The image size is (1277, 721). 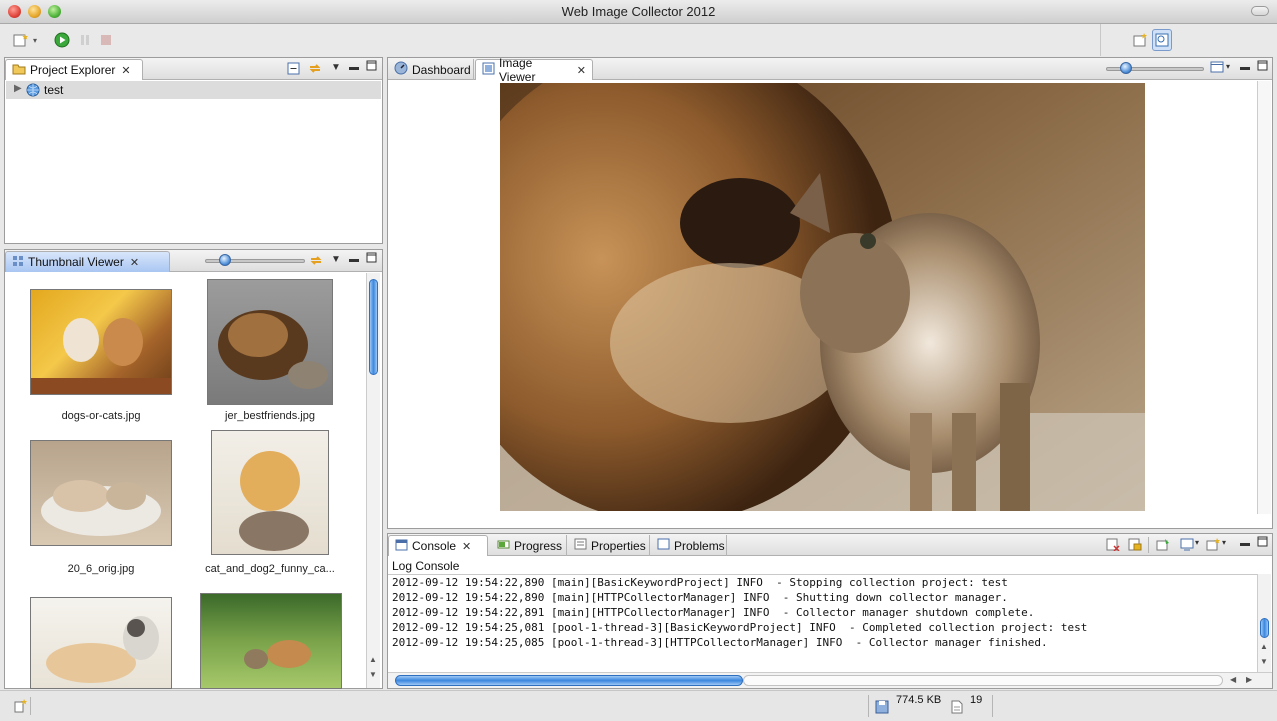 I want to click on tab-label: Dashboard, so click(x=441, y=69).